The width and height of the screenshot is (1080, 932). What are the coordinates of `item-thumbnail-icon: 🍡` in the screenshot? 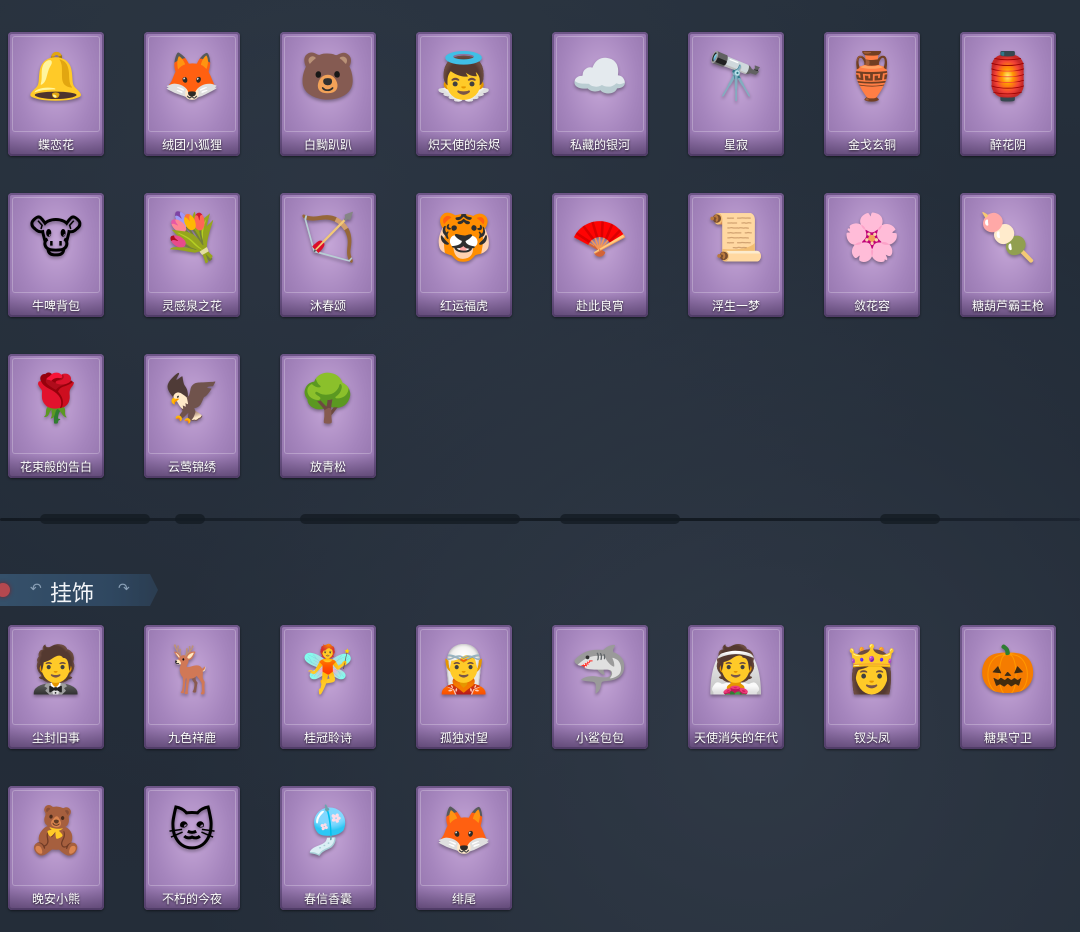 It's located at (1008, 237).